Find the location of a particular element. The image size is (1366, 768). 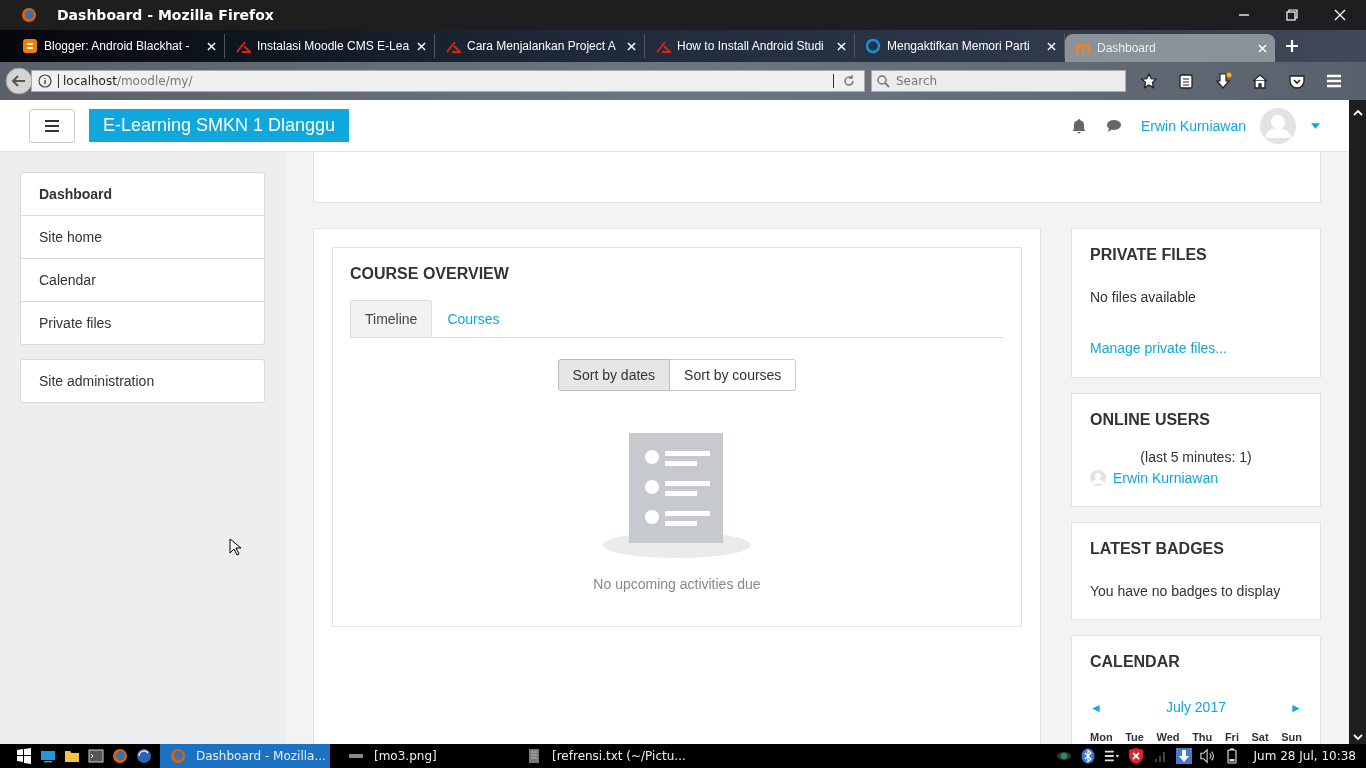

bluetooth-icon is located at coordinates (1087, 756).